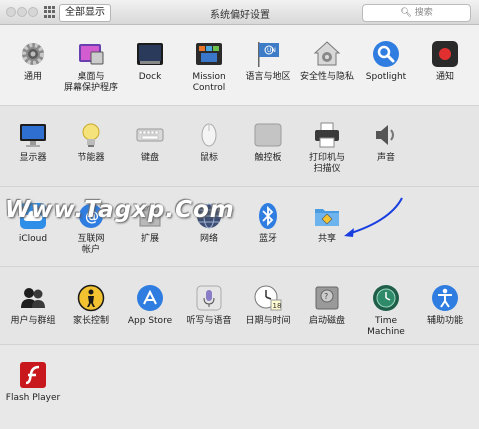  I want to click on pane-general: 通用, so click(33, 61).